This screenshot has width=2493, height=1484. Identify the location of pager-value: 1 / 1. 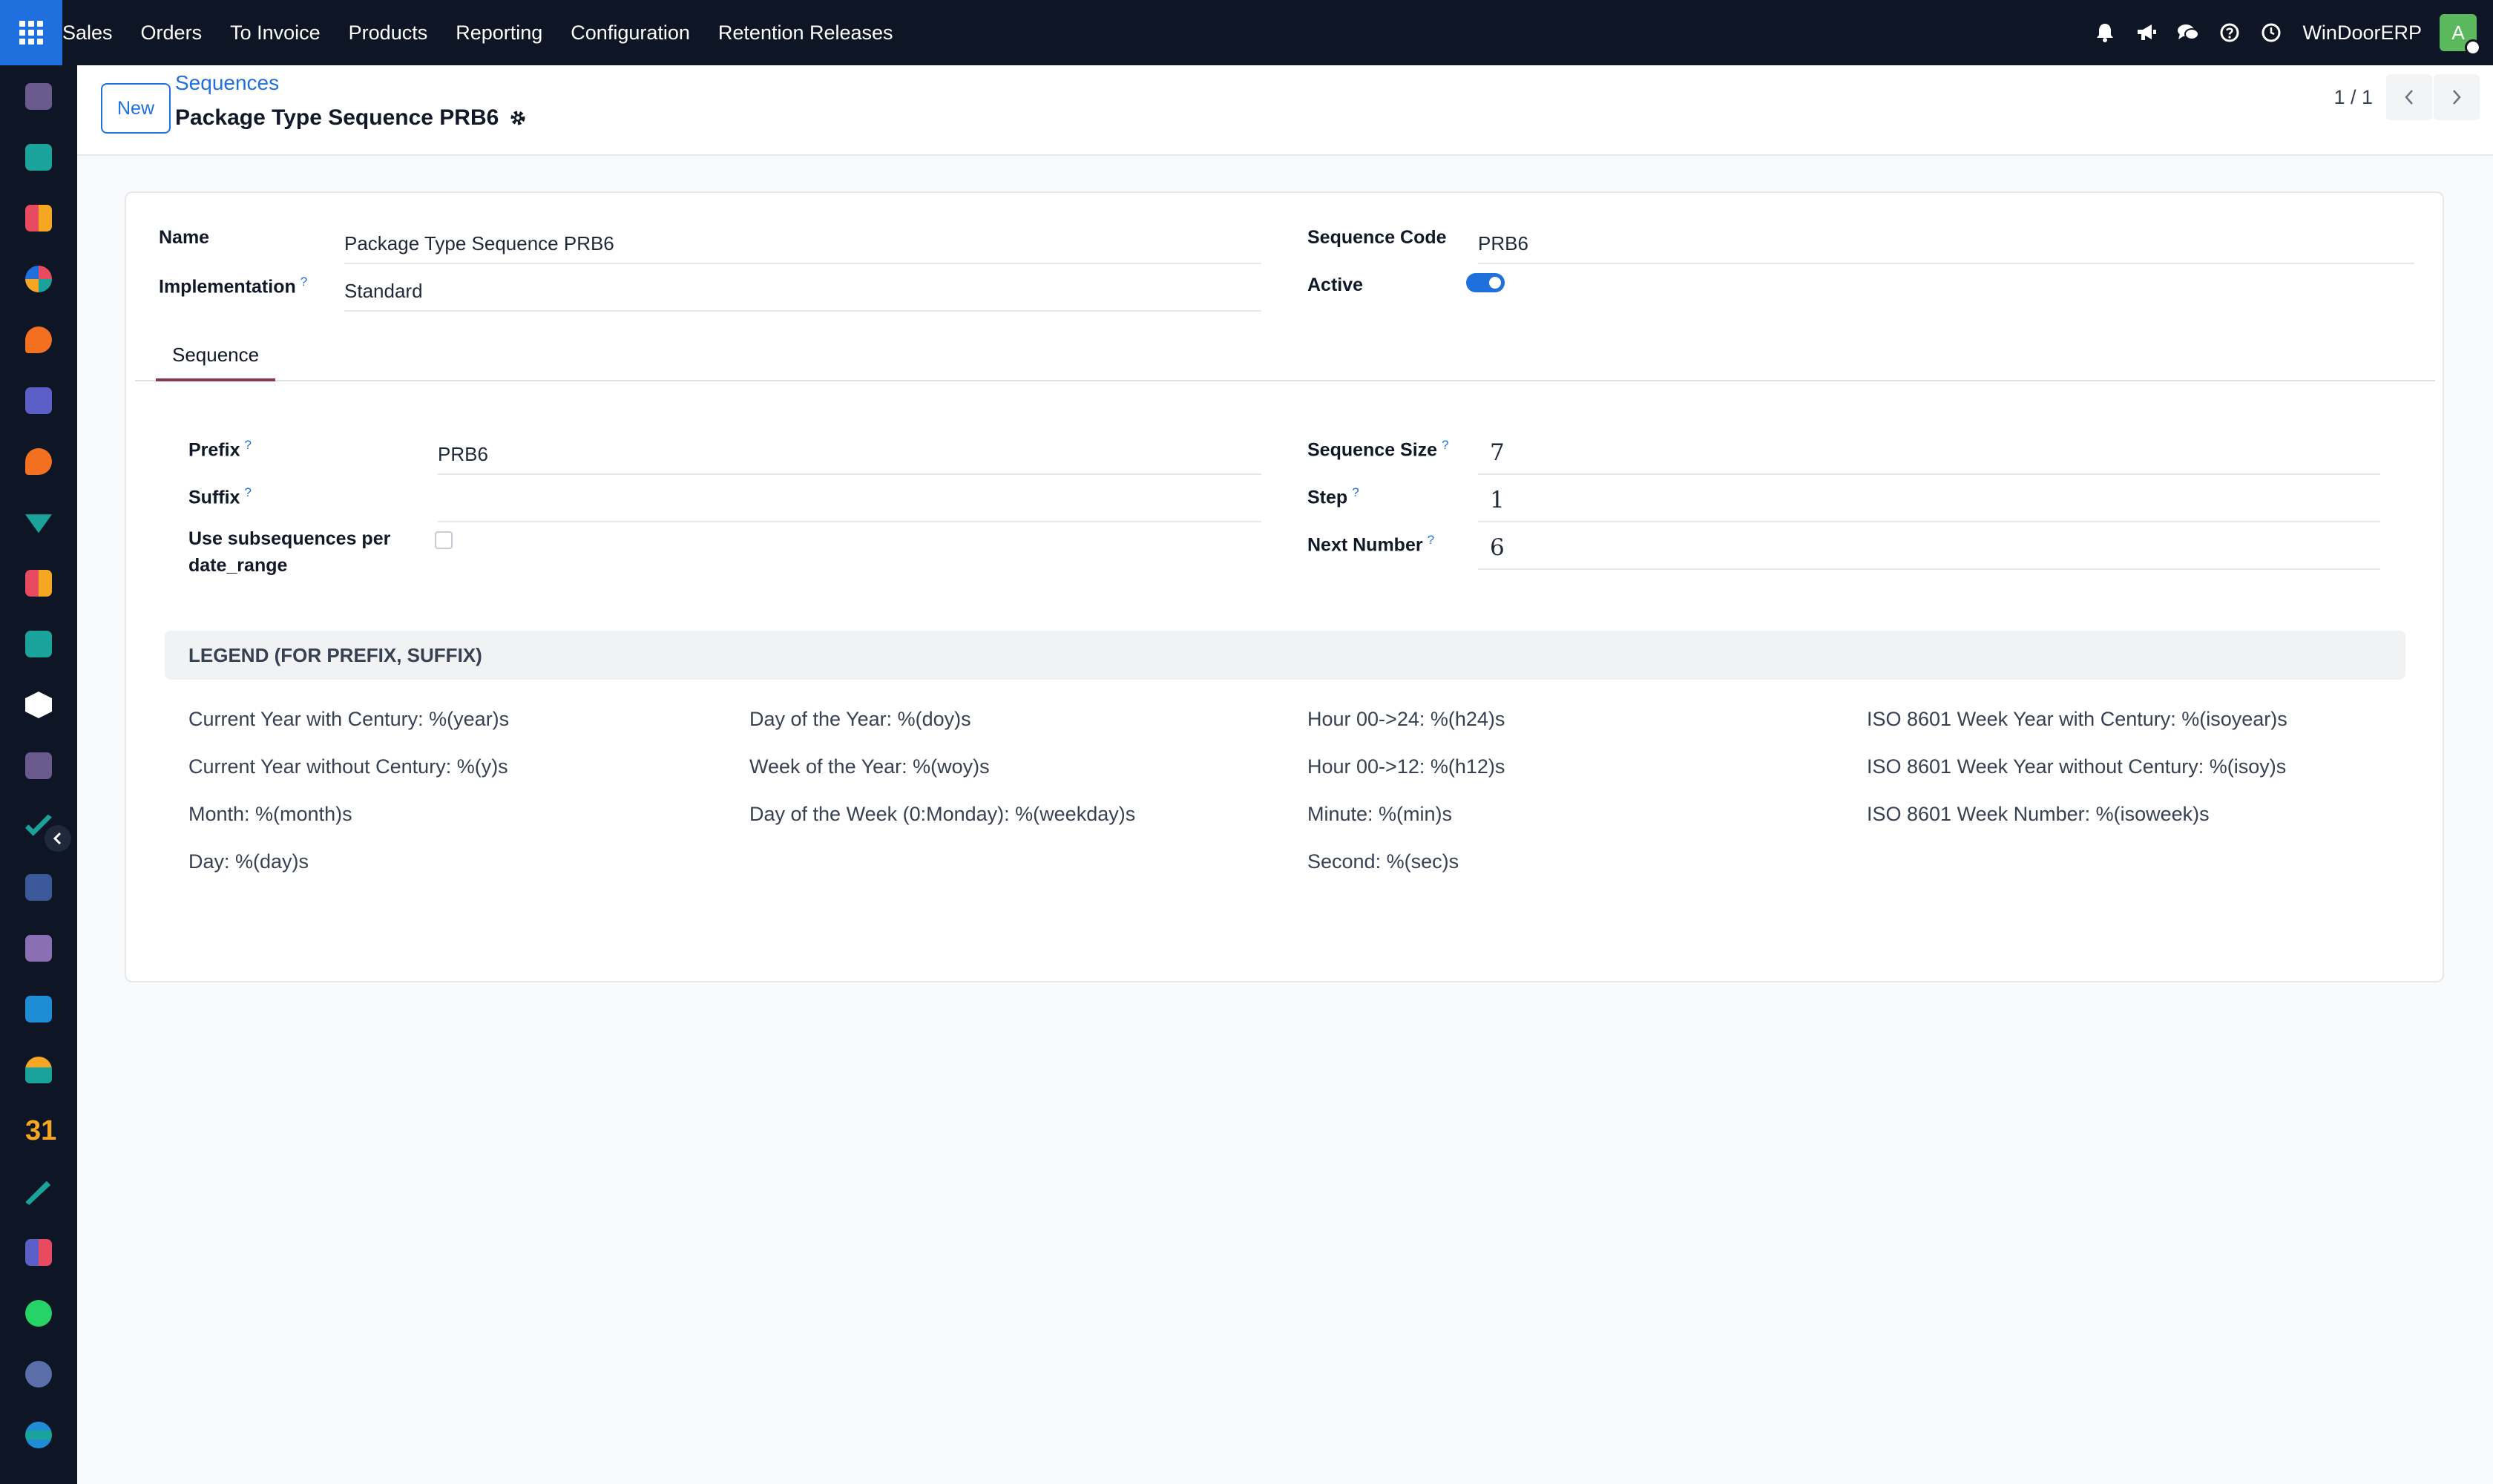
(2353, 97).